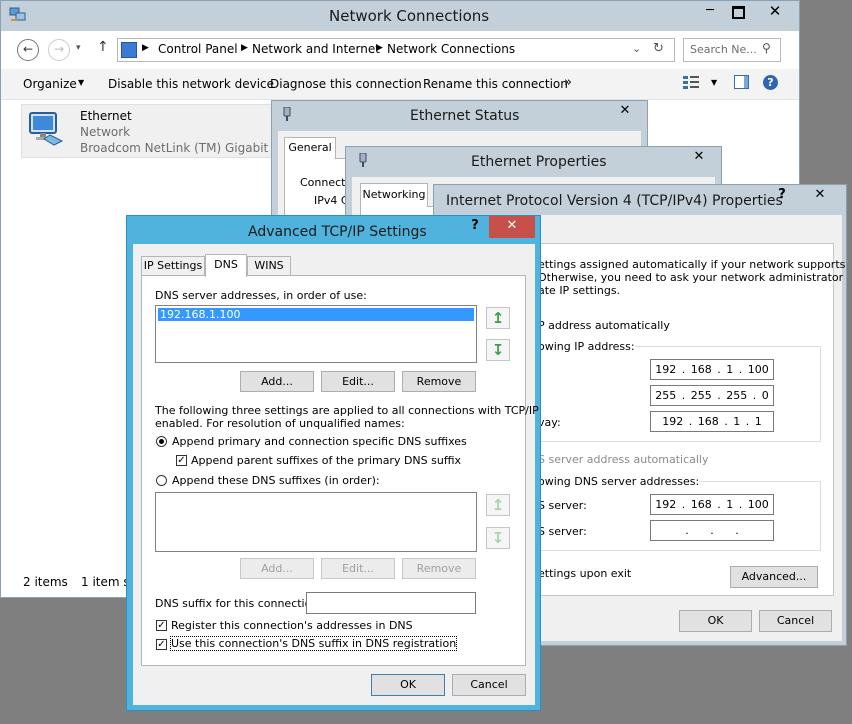  Describe the element at coordinates (623, 459) in the screenshot. I see `obtain-dns-auto-label: S server address automatically` at that location.